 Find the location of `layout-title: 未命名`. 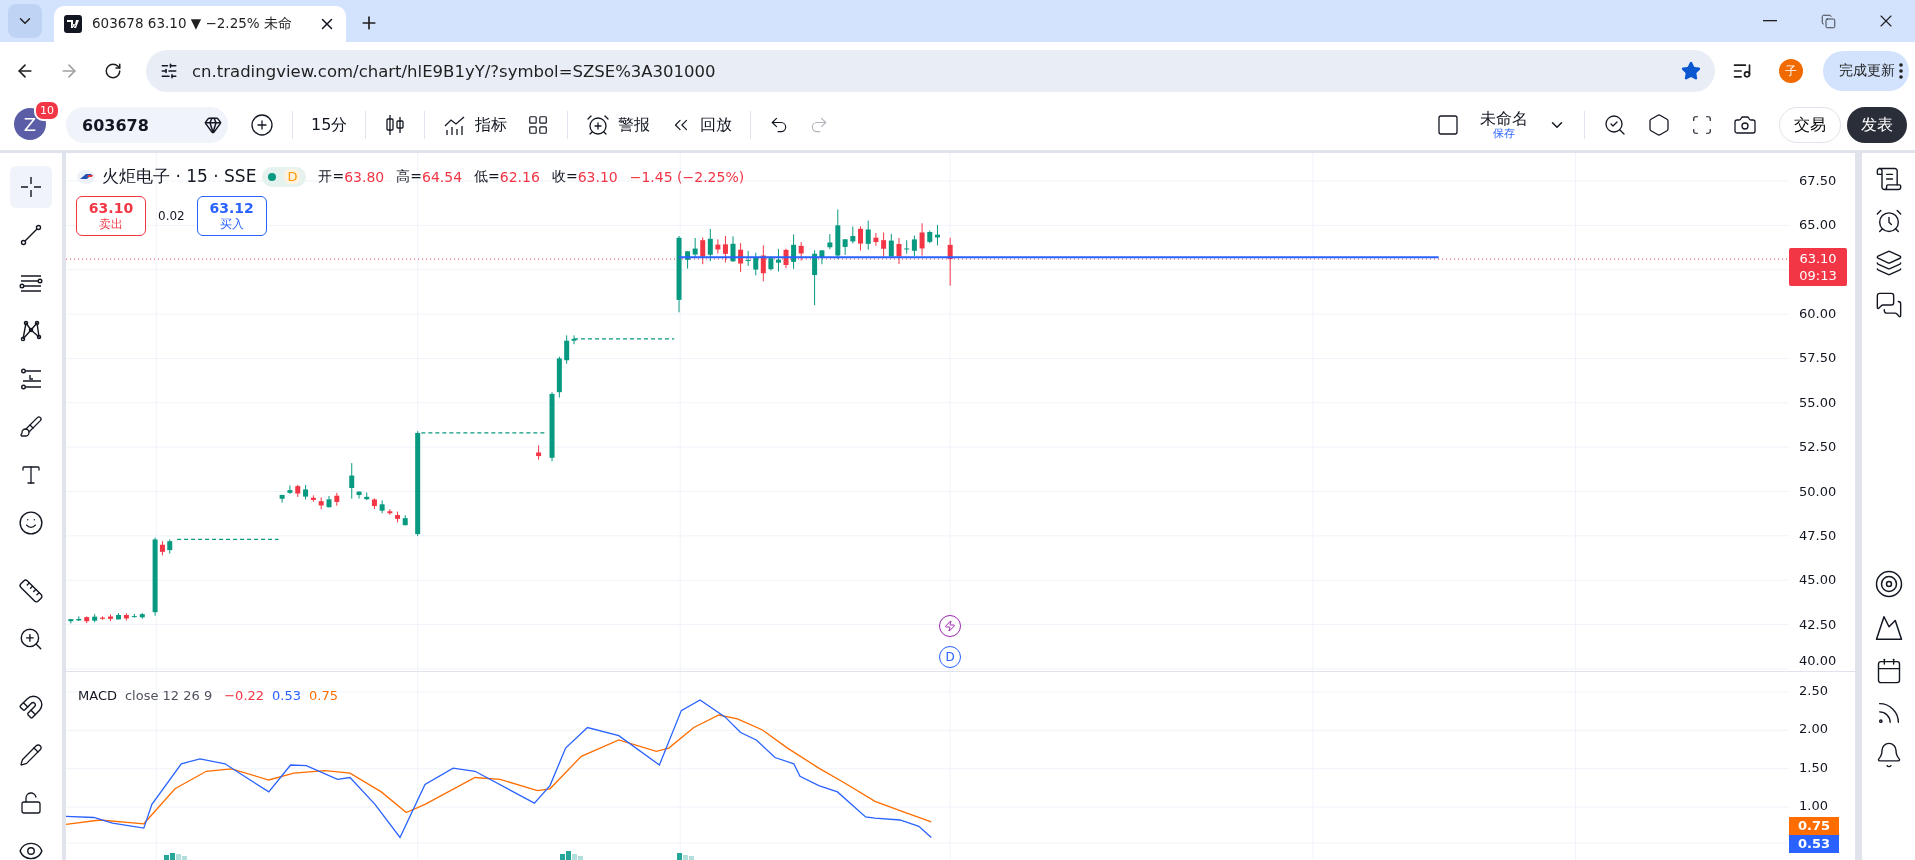

layout-title: 未命名 is located at coordinates (1504, 119).